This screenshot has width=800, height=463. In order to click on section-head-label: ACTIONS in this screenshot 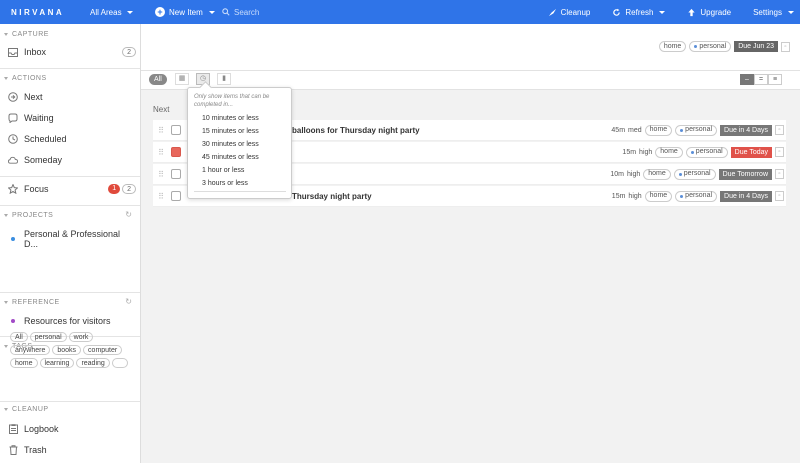, I will do `click(29, 78)`.